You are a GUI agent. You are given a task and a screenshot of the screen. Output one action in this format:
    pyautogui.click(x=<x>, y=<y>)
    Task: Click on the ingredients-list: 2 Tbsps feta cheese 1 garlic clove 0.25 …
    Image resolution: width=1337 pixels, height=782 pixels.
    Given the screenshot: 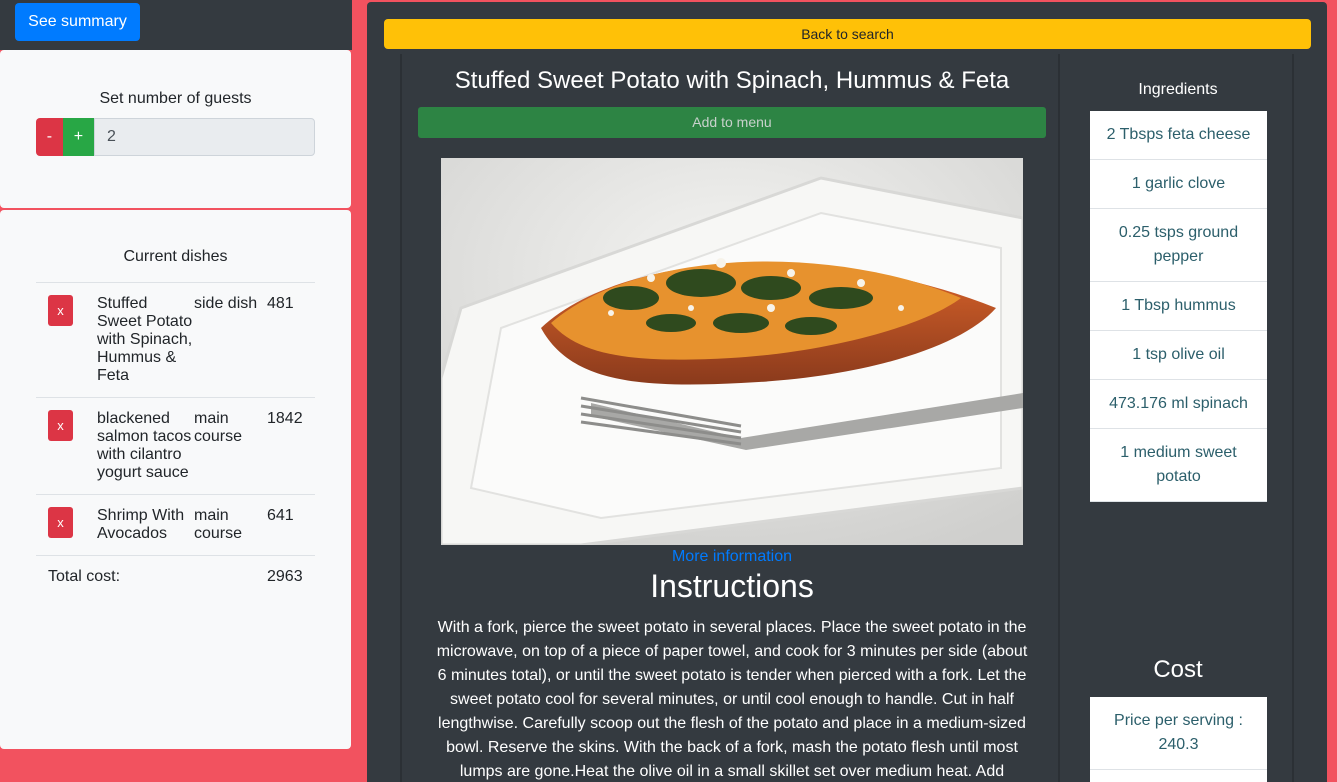 What is the action you would take?
    pyautogui.click(x=1178, y=306)
    